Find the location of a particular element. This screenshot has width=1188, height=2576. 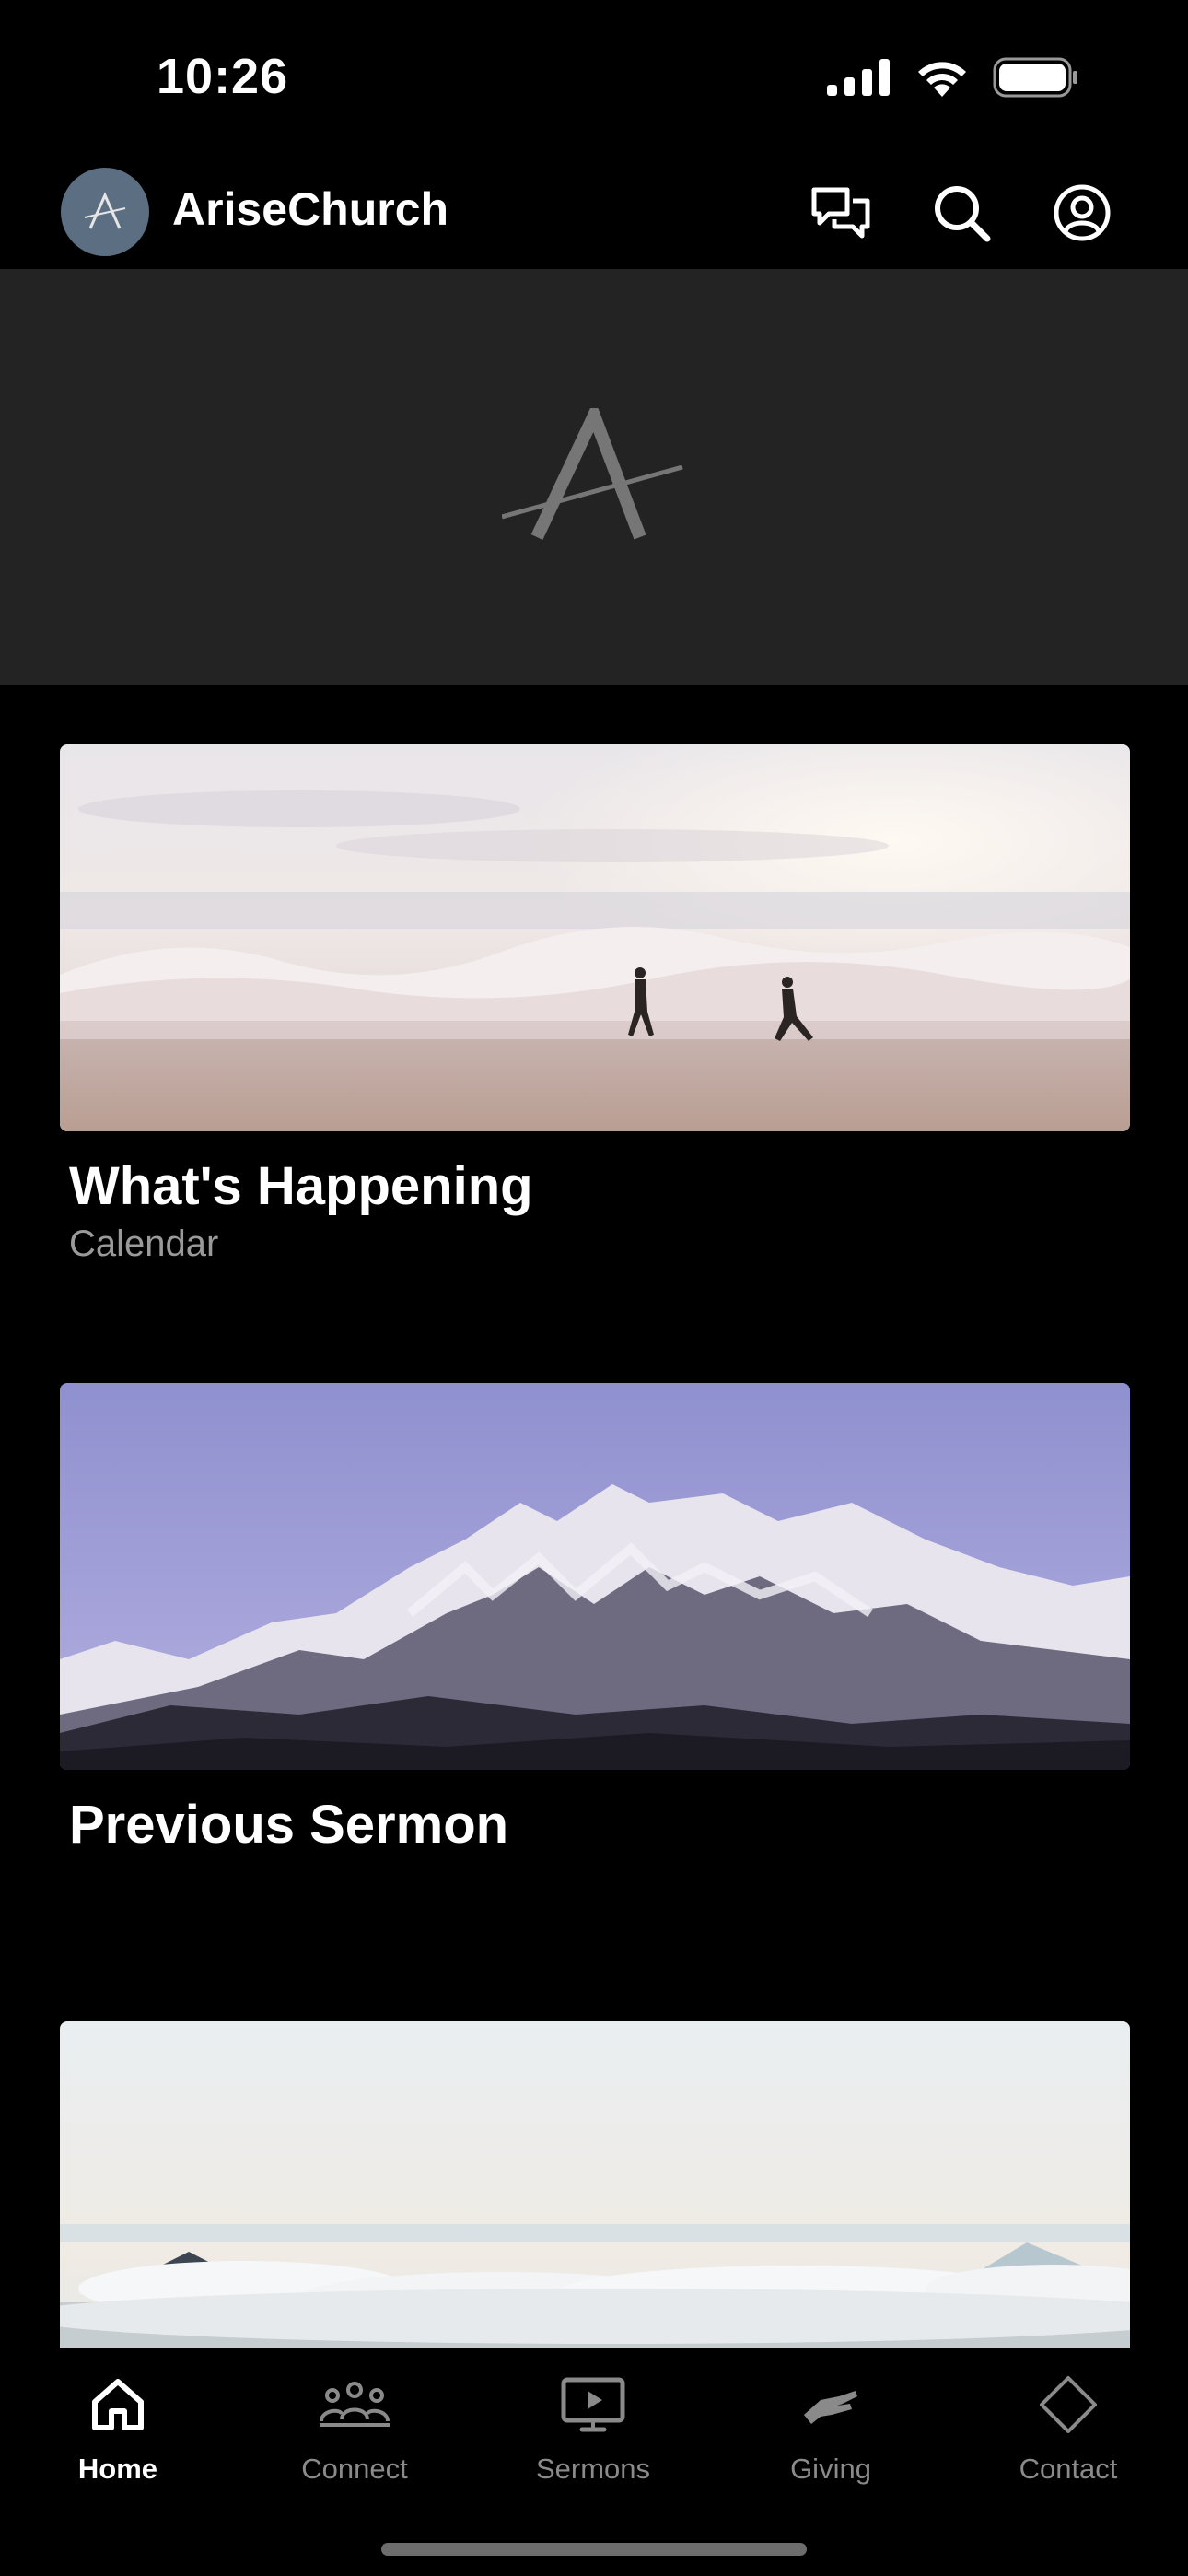

app-title: AriseChurch is located at coordinates (311, 209).